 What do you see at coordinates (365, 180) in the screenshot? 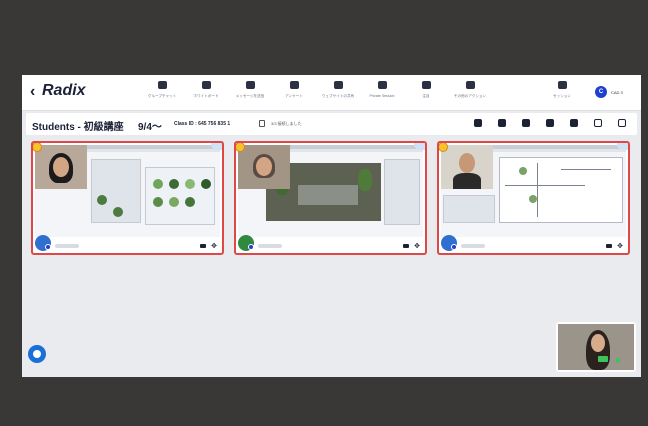
I see `3d-tree` at bounding box center [365, 180].